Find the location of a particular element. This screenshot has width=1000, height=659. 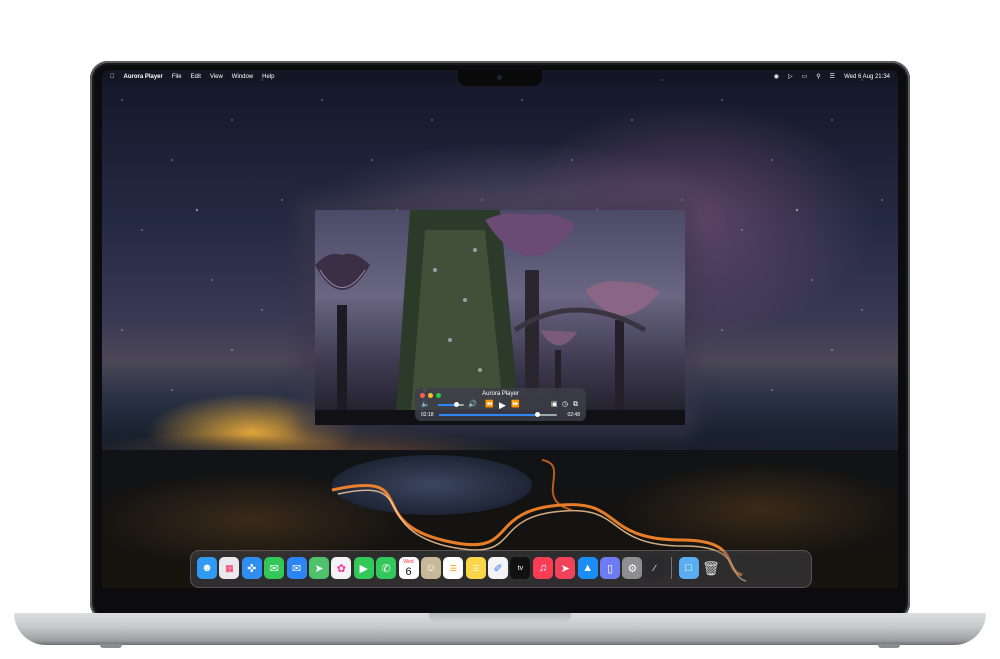

player-title: Aurora Player is located at coordinates (500, 394).